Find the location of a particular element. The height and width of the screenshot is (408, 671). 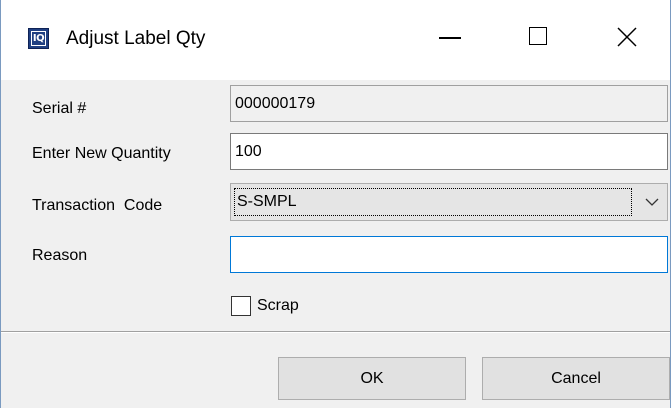

close-icon is located at coordinates (627, 37).